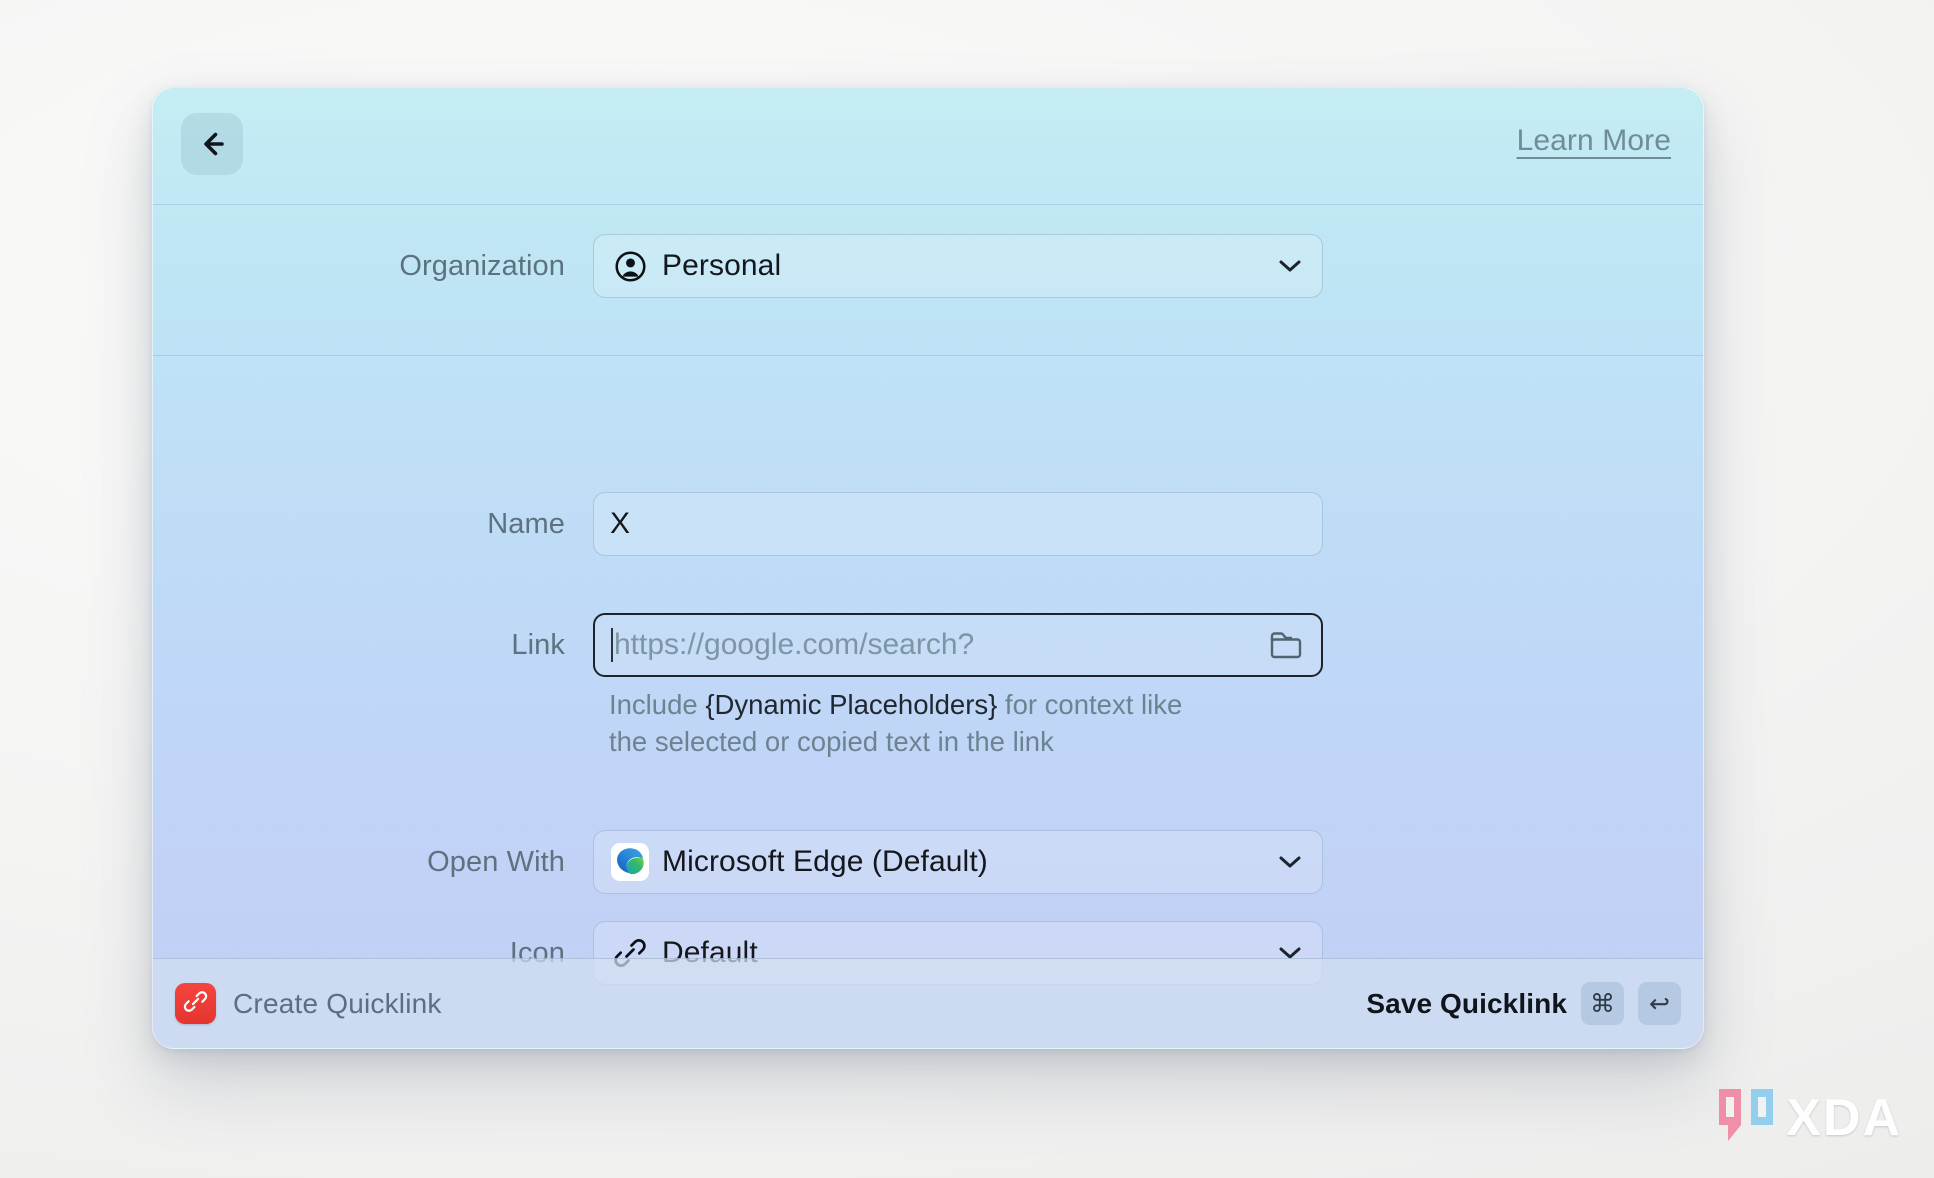  I want to click on folder-icon, so click(1286, 645).